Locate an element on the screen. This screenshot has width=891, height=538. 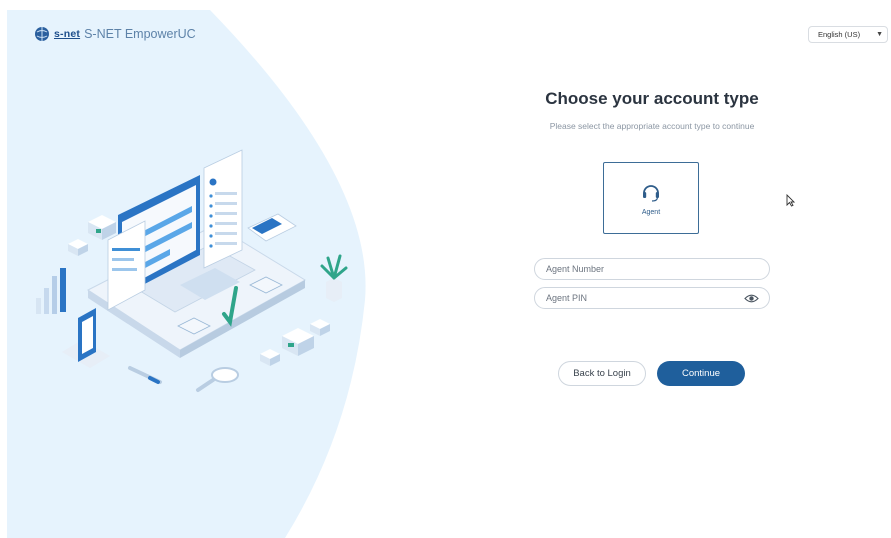
page-title: Choose your account type is located at coordinates (652, 98).